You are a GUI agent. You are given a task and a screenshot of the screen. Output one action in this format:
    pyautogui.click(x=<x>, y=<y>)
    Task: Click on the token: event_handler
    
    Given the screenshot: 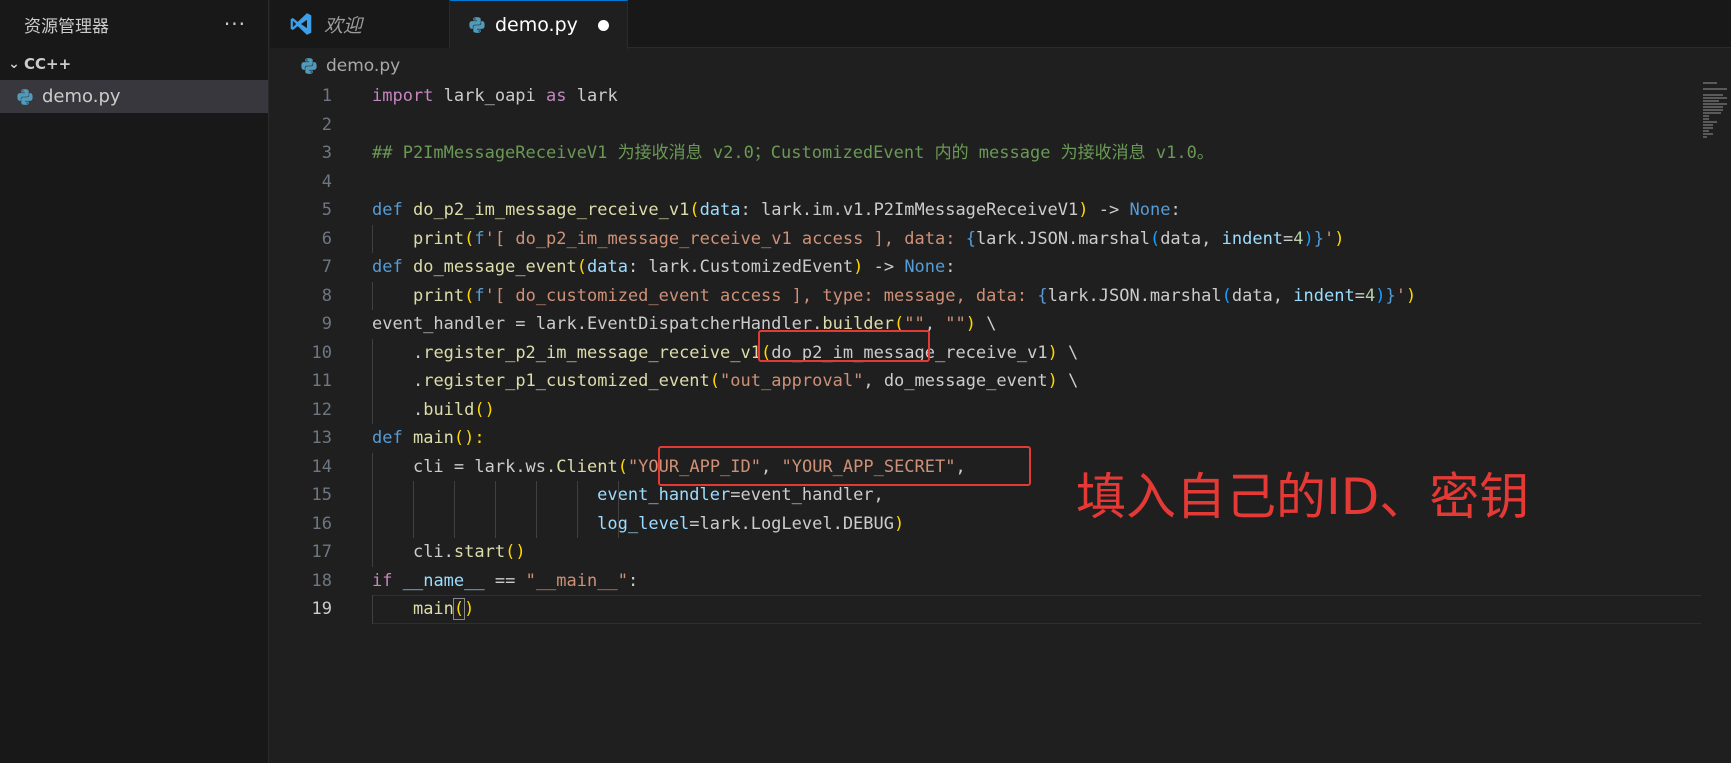 What is the action you would take?
    pyautogui.click(x=439, y=324)
    